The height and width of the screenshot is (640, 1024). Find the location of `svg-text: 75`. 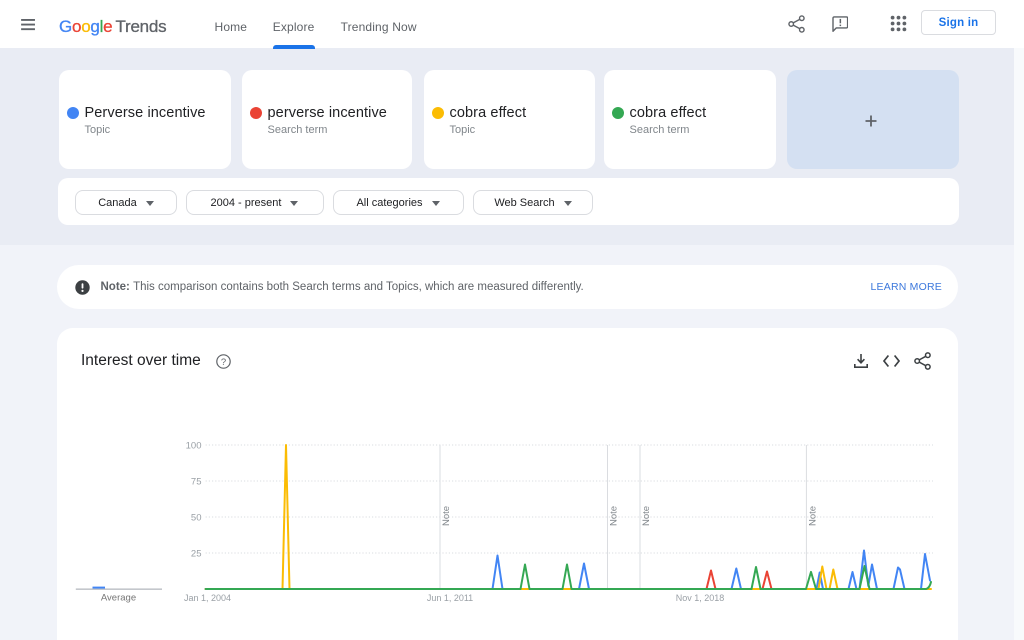

svg-text: 75 is located at coordinates (196, 481).